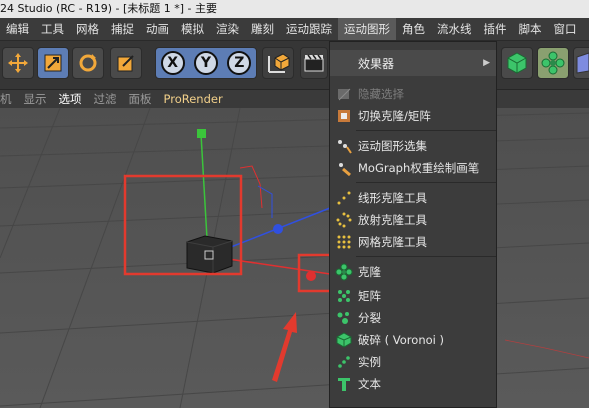 This screenshot has height=408, width=589. I want to click on viewport-menu-prorender: ProRender, so click(193, 99).